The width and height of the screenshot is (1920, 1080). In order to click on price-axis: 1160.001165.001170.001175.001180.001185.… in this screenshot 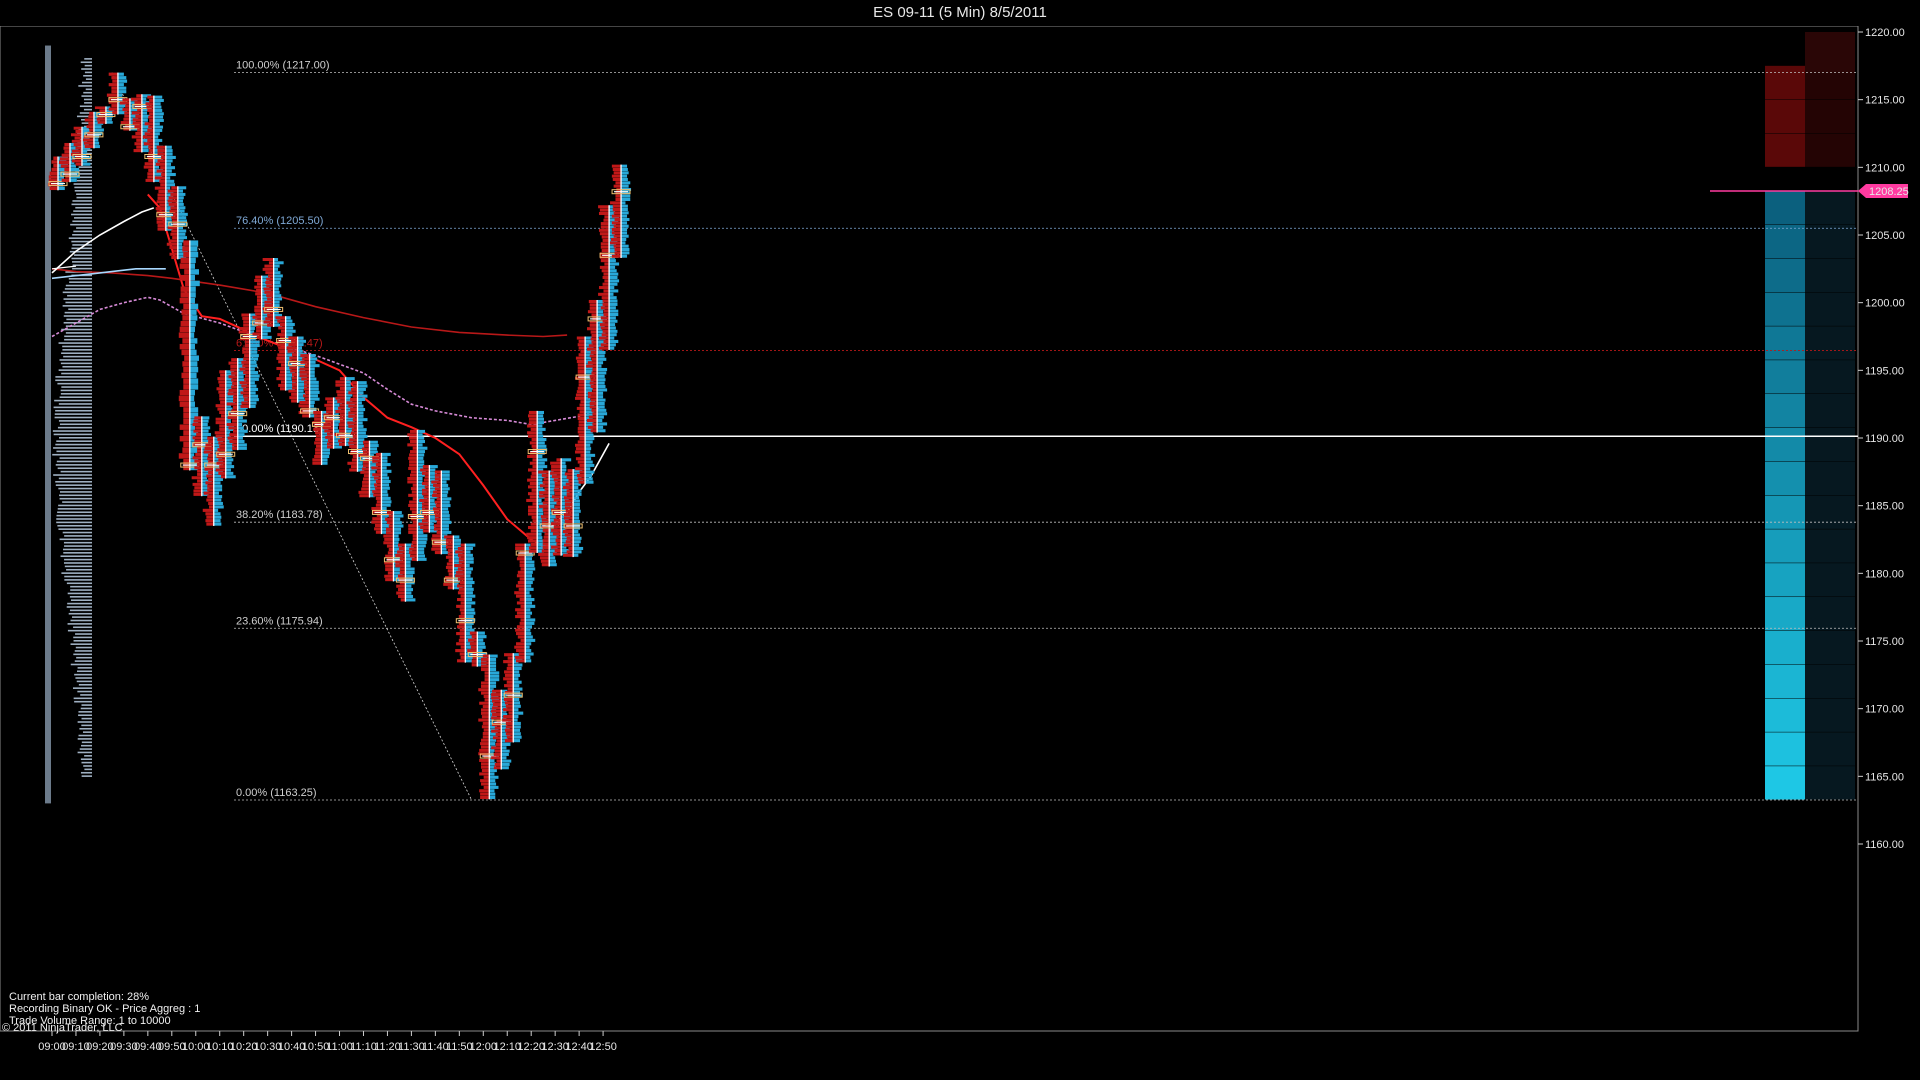, I will do `click(1881, 439)`.